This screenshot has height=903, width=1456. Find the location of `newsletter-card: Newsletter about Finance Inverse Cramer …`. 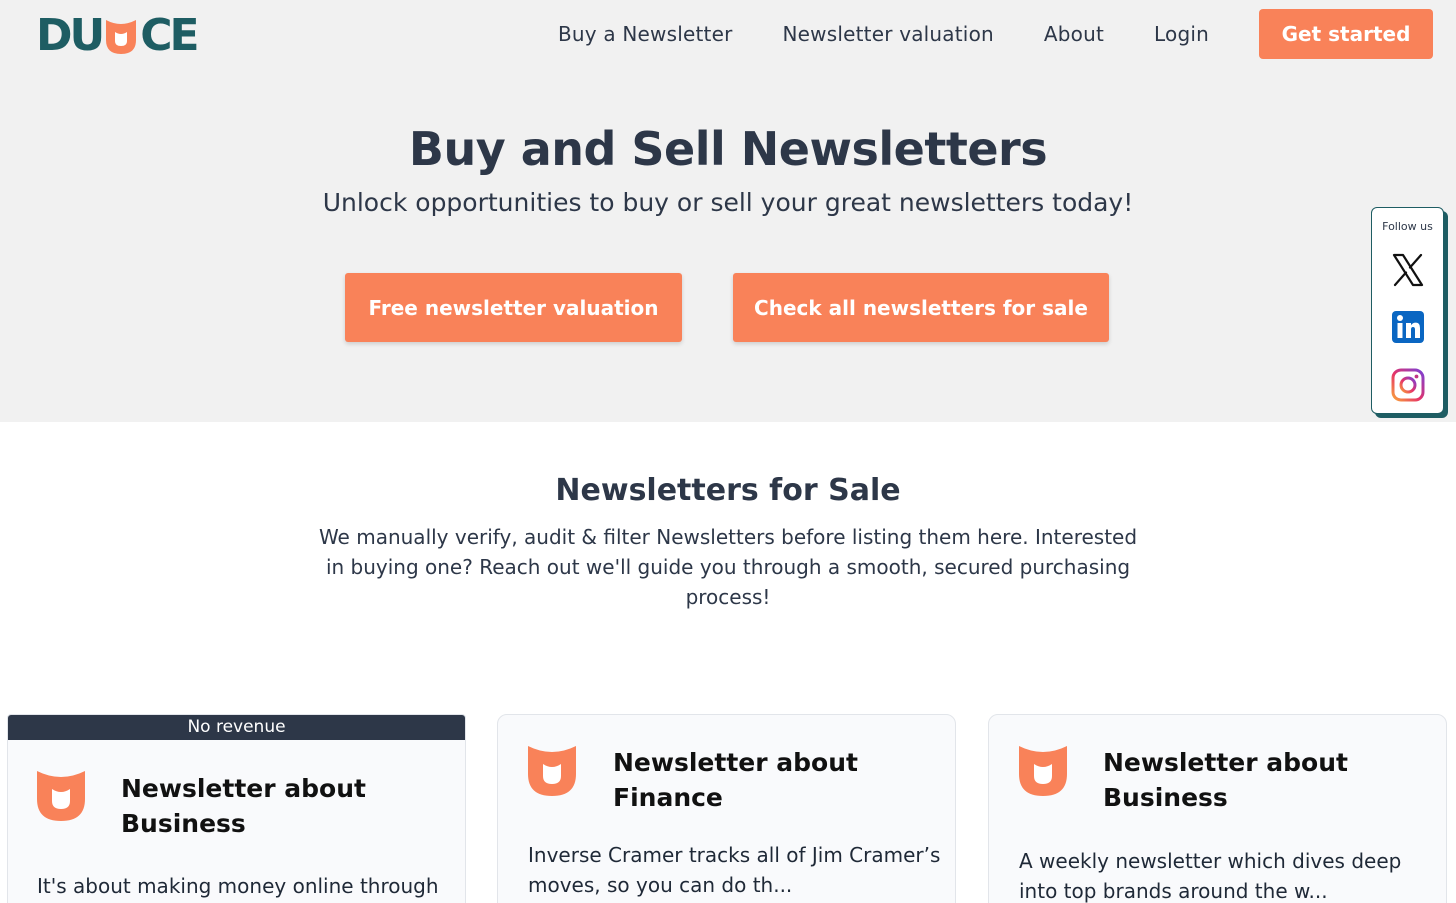

newsletter-card: Newsletter about Finance Inverse Cramer … is located at coordinates (726, 808).